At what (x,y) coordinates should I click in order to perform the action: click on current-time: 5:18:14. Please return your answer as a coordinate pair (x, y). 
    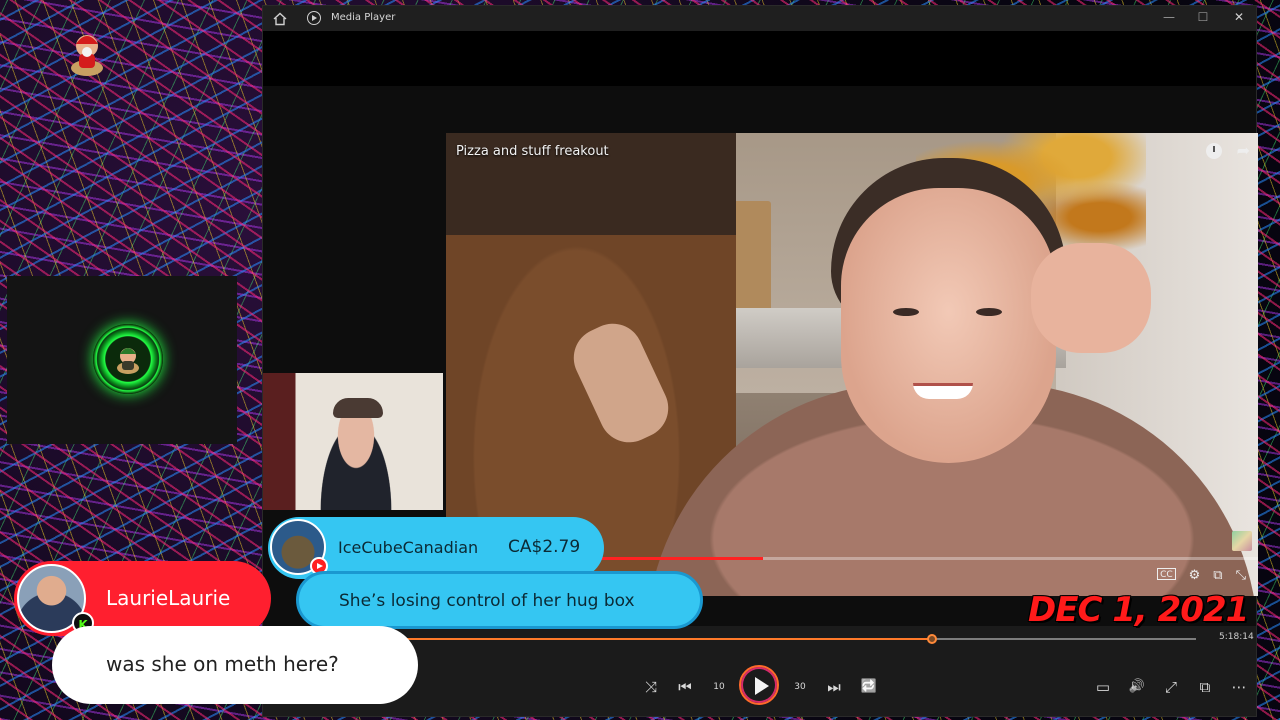
    Looking at the image, I should click on (1236, 637).